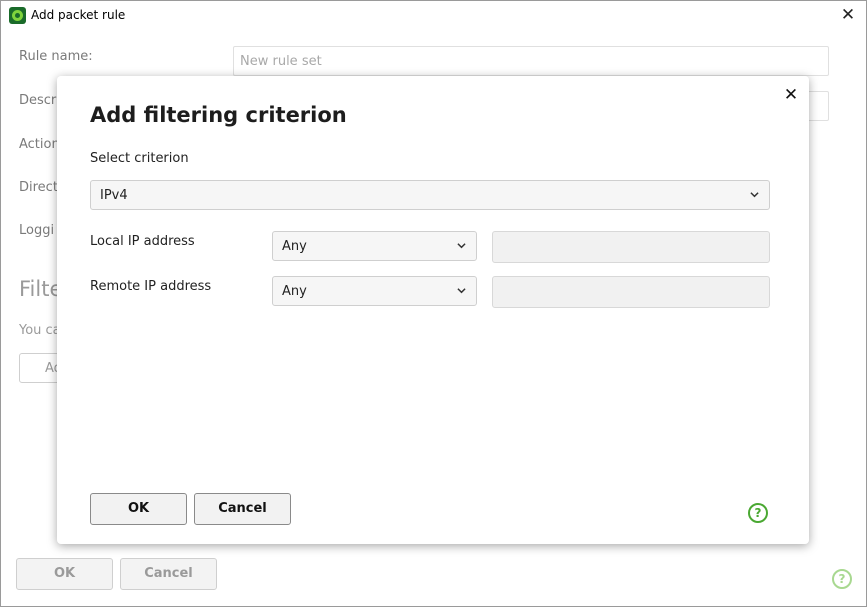 The height and width of the screenshot is (607, 867). Describe the element at coordinates (40, 187) in the screenshot. I see `direction-label: Directi` at that location.